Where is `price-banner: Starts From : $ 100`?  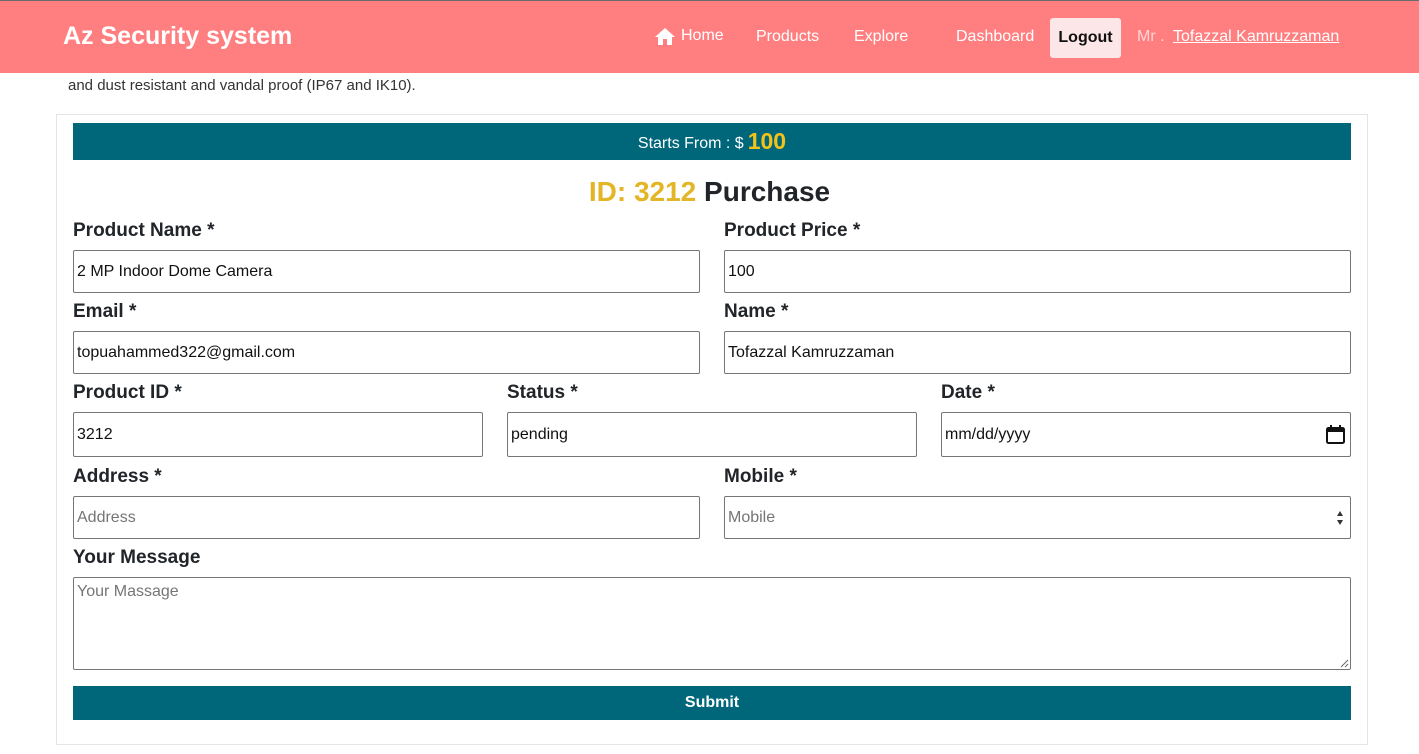 price-banner: Starts From : $ 100 is located at coordinates (712, 141).